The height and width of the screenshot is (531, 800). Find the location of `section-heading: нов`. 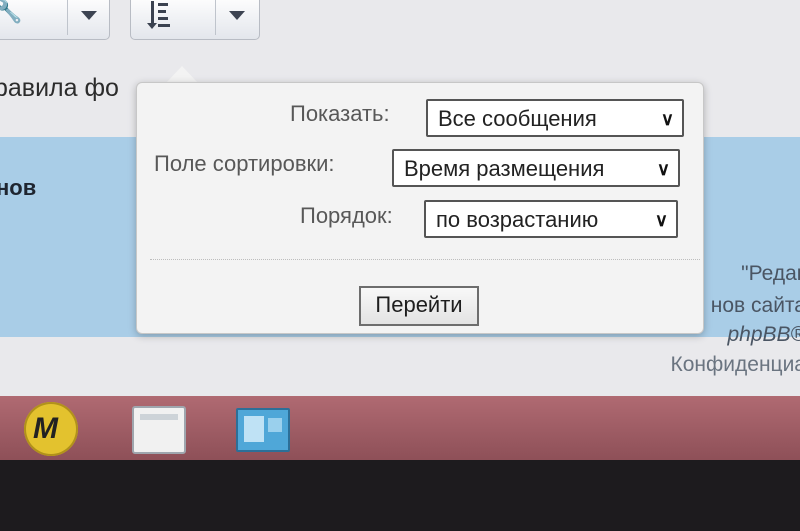

section-heading: нов is located at coordinates (18, 187).